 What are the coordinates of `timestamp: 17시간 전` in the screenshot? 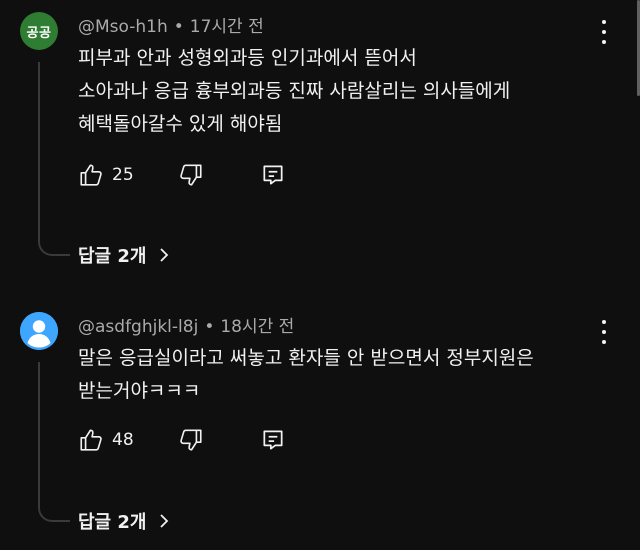 It's located at (227, 27).